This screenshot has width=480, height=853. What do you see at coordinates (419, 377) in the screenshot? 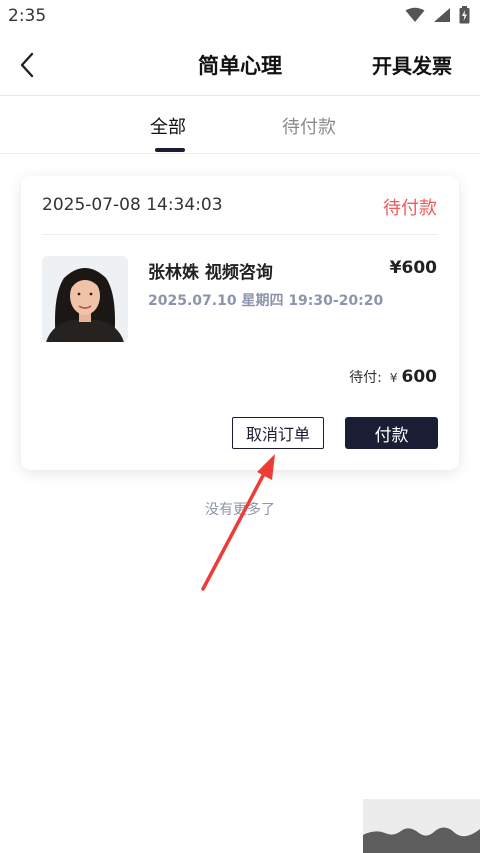
I see `amount-due-value: 600` at bounding box center [419, 377].